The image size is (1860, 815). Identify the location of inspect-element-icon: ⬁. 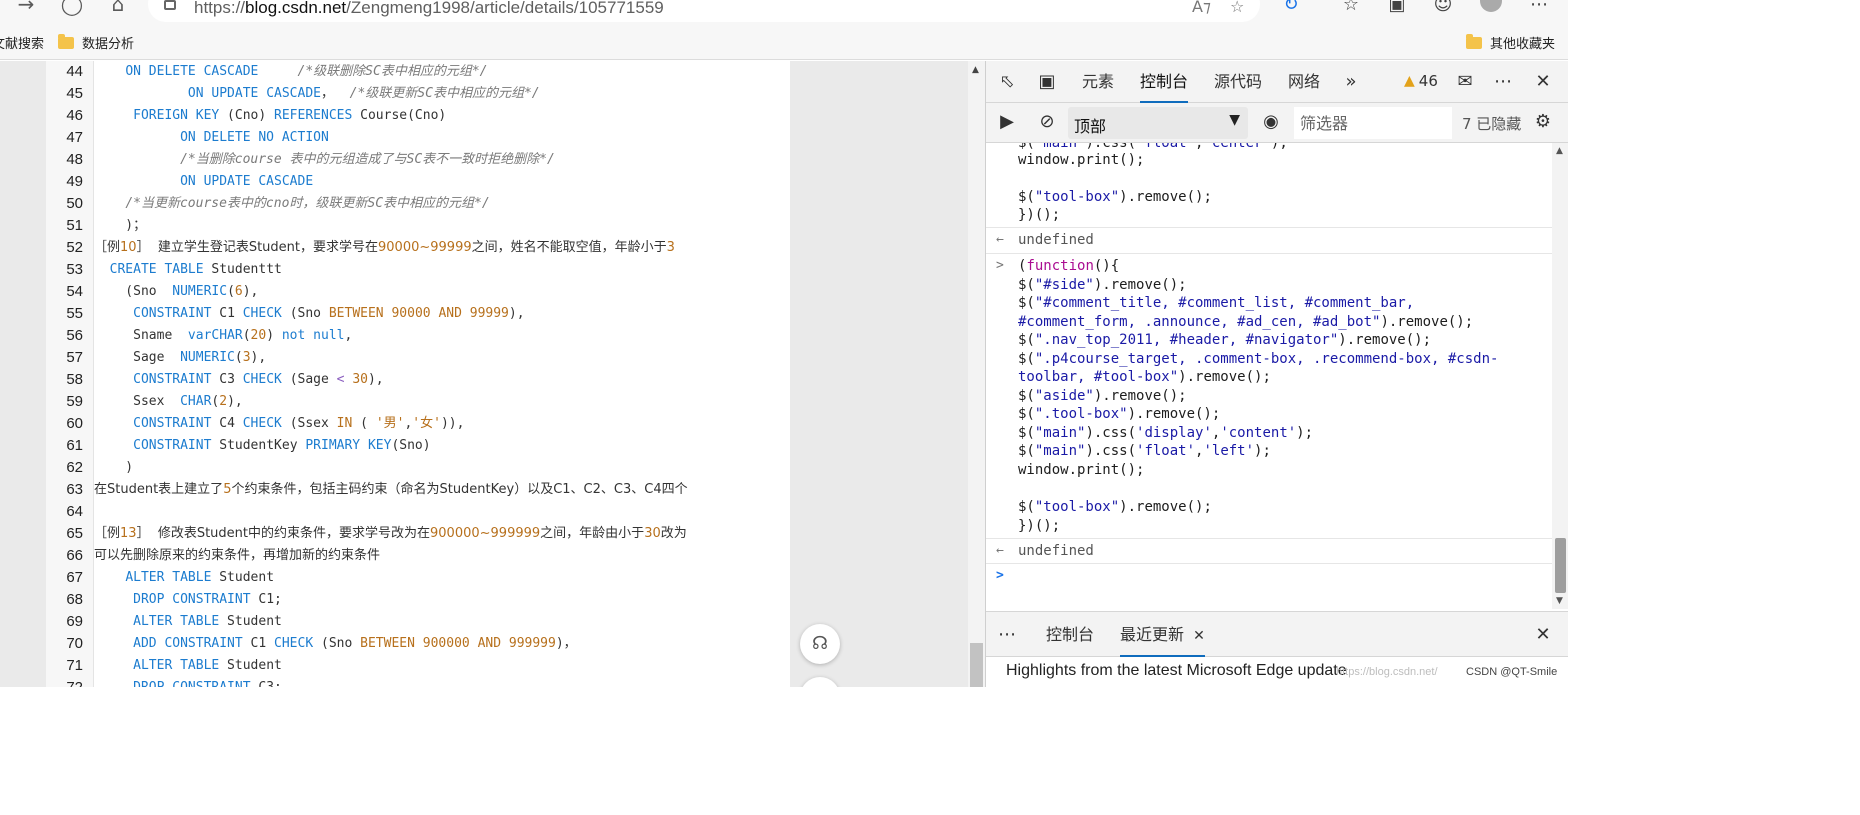
(1007, 82).